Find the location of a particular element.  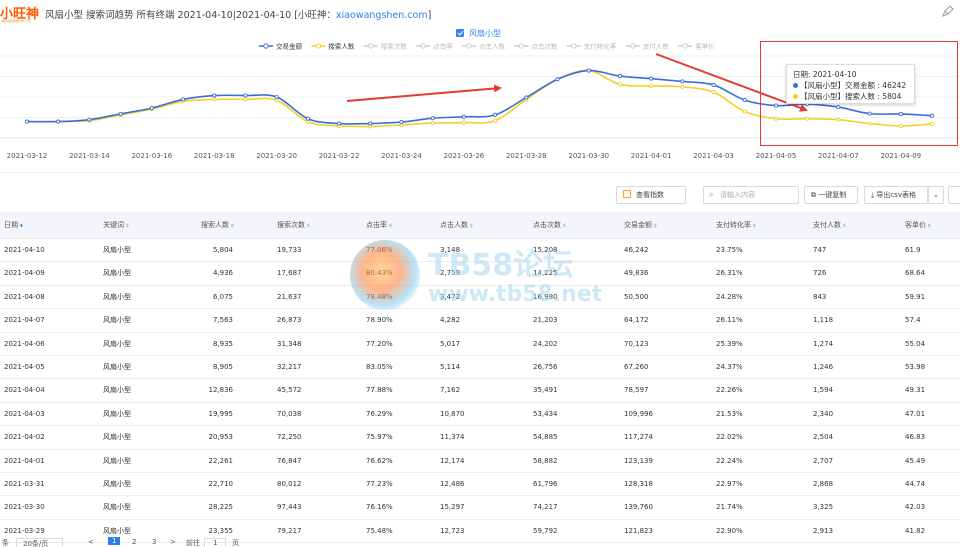

x-tick-label: 2021-03-26 is located at coordinates (464, 156).